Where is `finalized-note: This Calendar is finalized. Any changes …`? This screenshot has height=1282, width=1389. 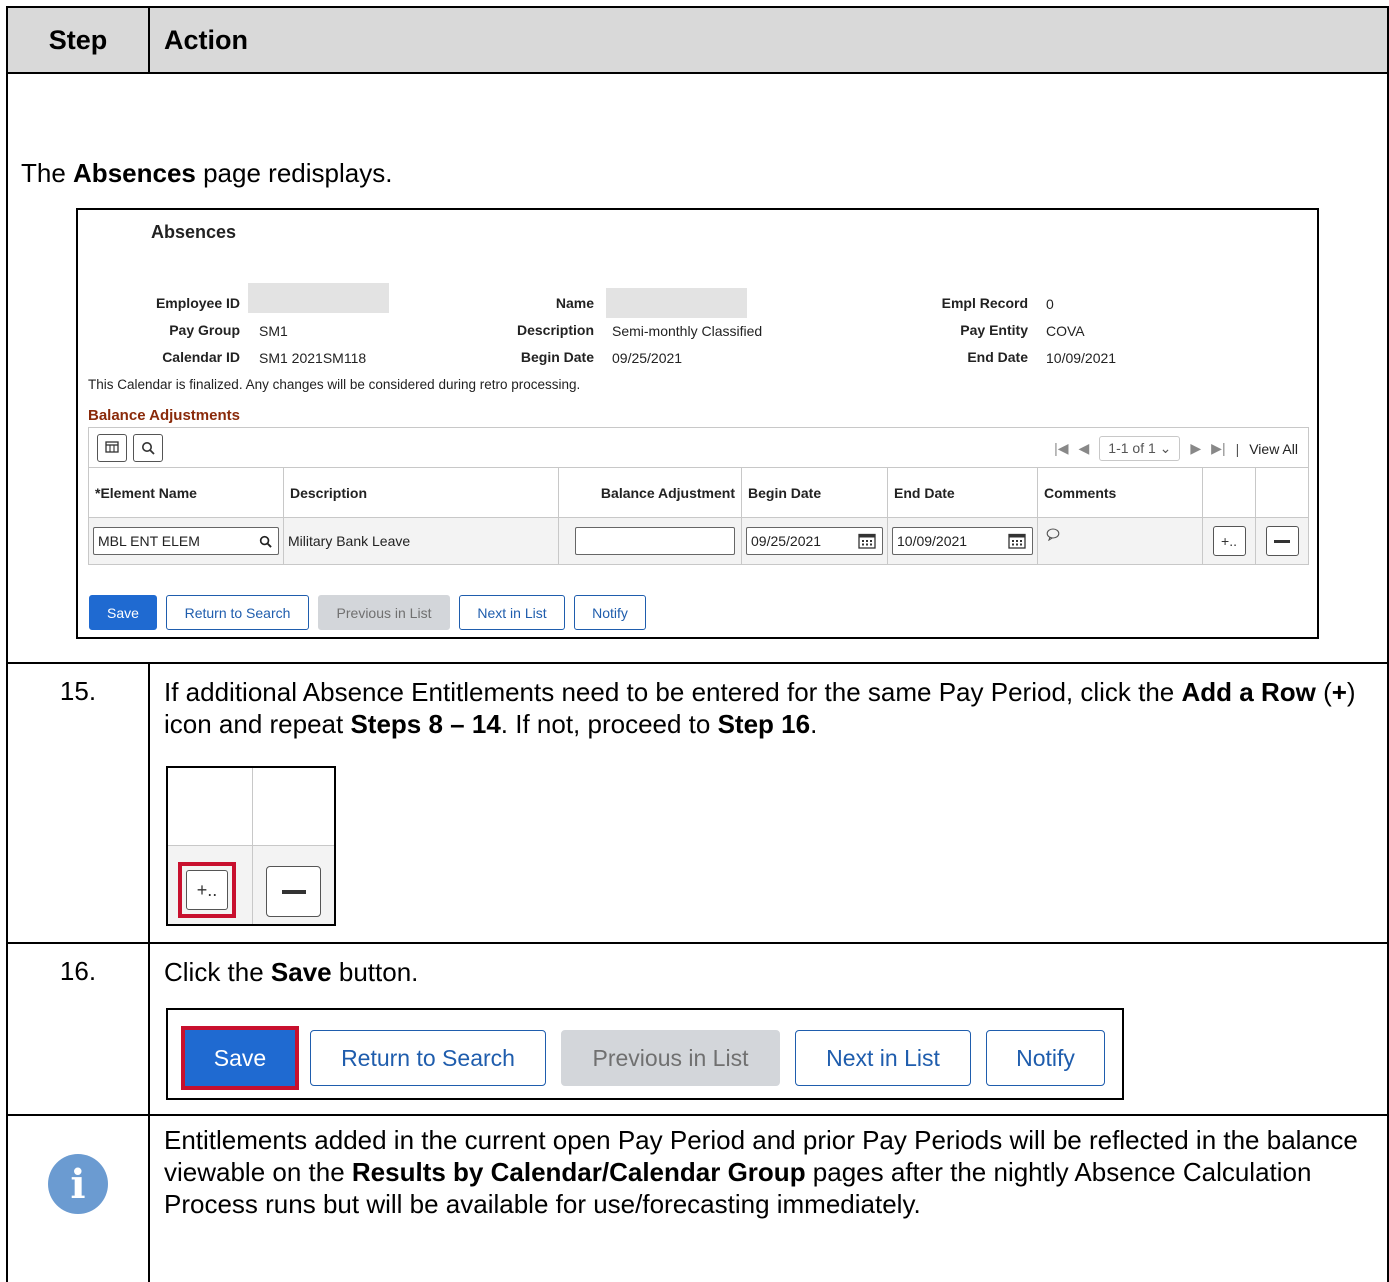 finalized-note: This Calendar is finalized. Any changes … is located at coordinates (334, 384).